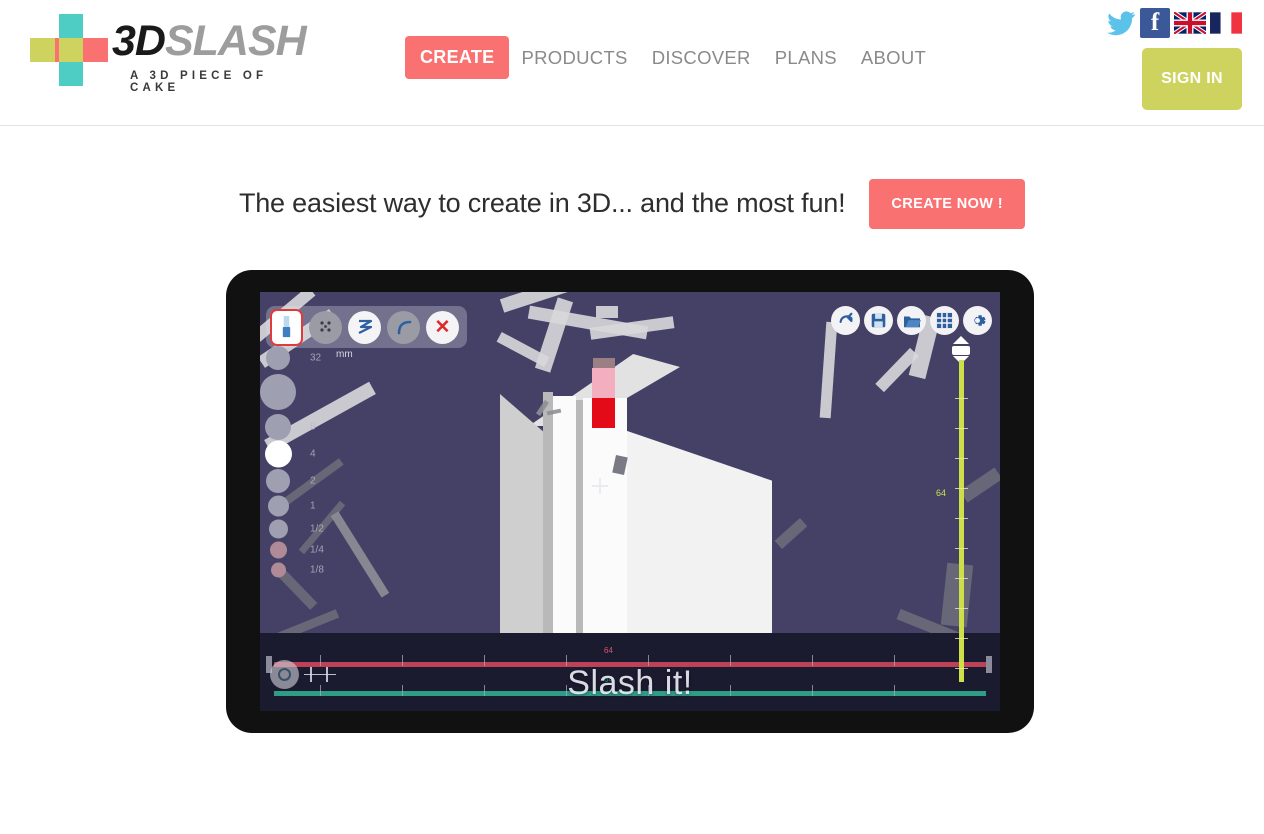  I want to click on size-option-2: 2, so click(296, 480).